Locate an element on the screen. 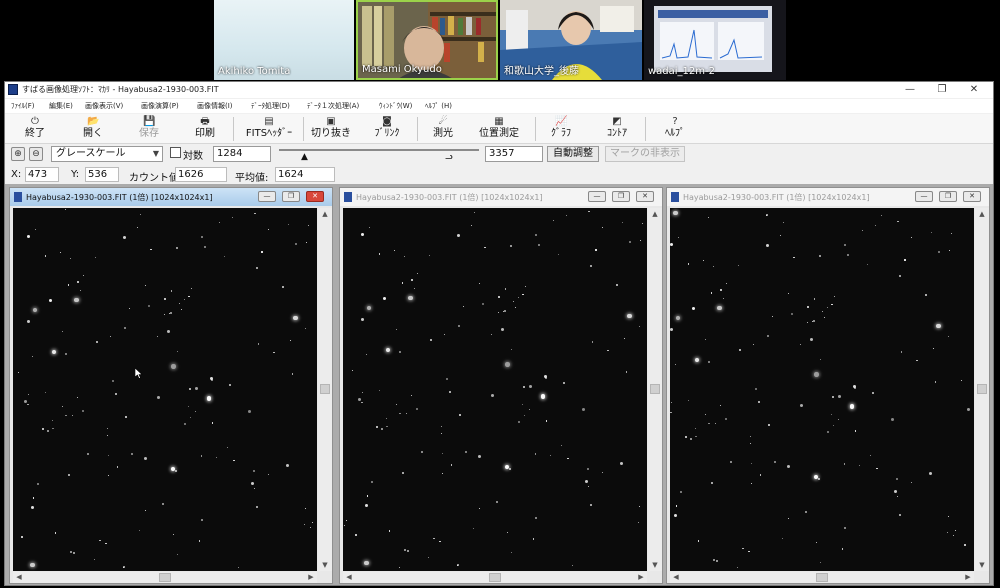 The height and width of the screenshot is (588, 1000). menu-edit: 編集(E) is located at coordinates (61, 106).